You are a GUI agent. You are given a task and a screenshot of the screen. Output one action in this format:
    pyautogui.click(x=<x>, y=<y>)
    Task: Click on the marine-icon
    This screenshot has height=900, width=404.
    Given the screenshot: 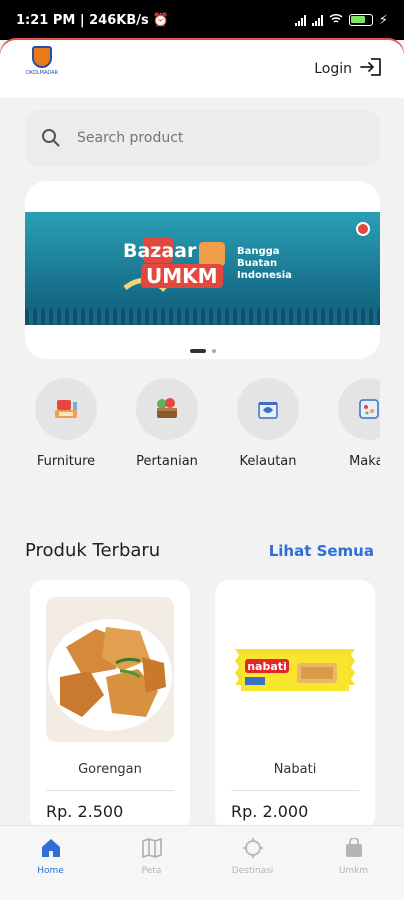 What is the action you would take?
    pyautogui.click(x=268, y=409)
    